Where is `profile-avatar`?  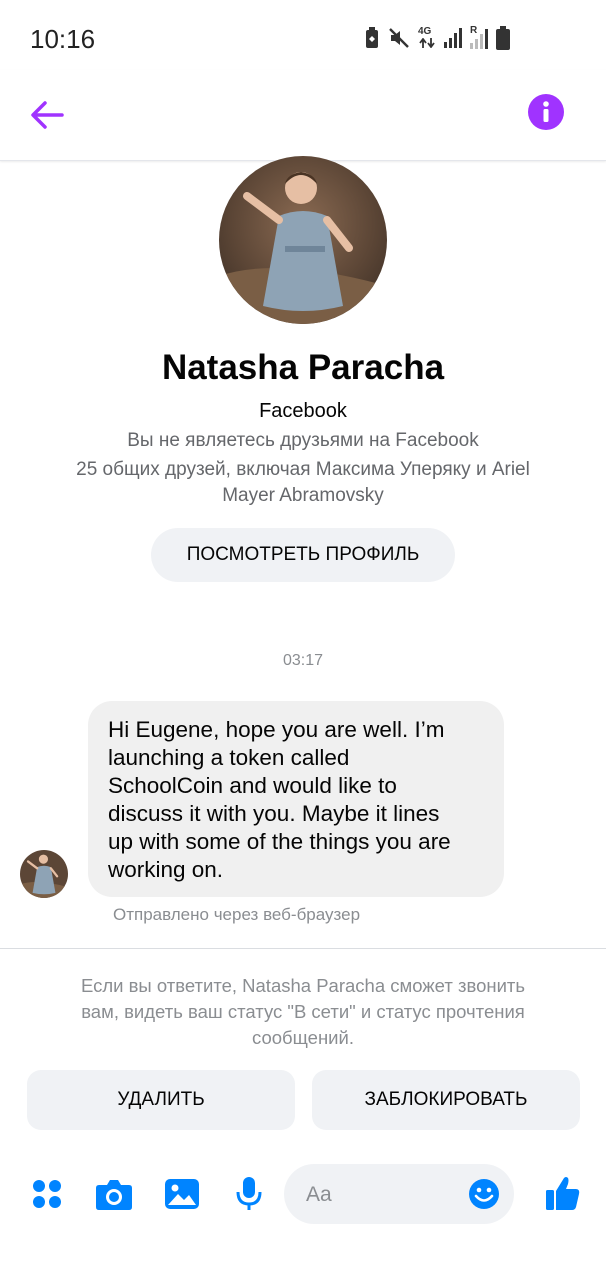 profile-avatar is located at coordinates (303, 240).